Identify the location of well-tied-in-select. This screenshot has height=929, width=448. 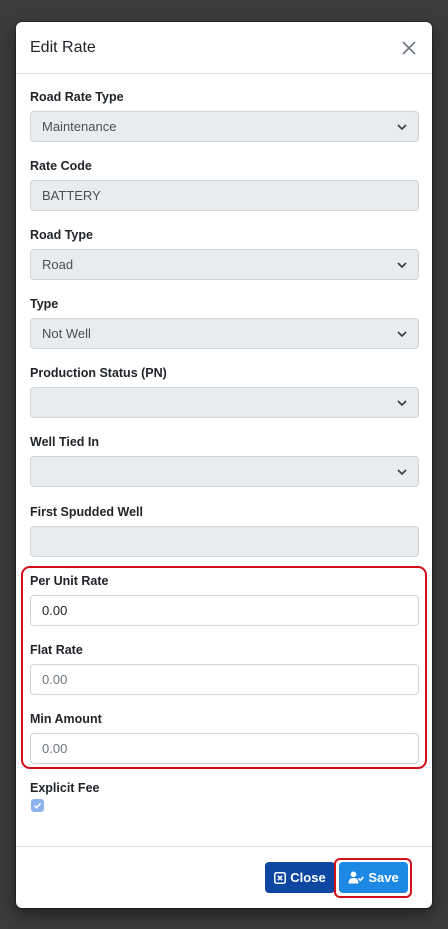
(224, 471).